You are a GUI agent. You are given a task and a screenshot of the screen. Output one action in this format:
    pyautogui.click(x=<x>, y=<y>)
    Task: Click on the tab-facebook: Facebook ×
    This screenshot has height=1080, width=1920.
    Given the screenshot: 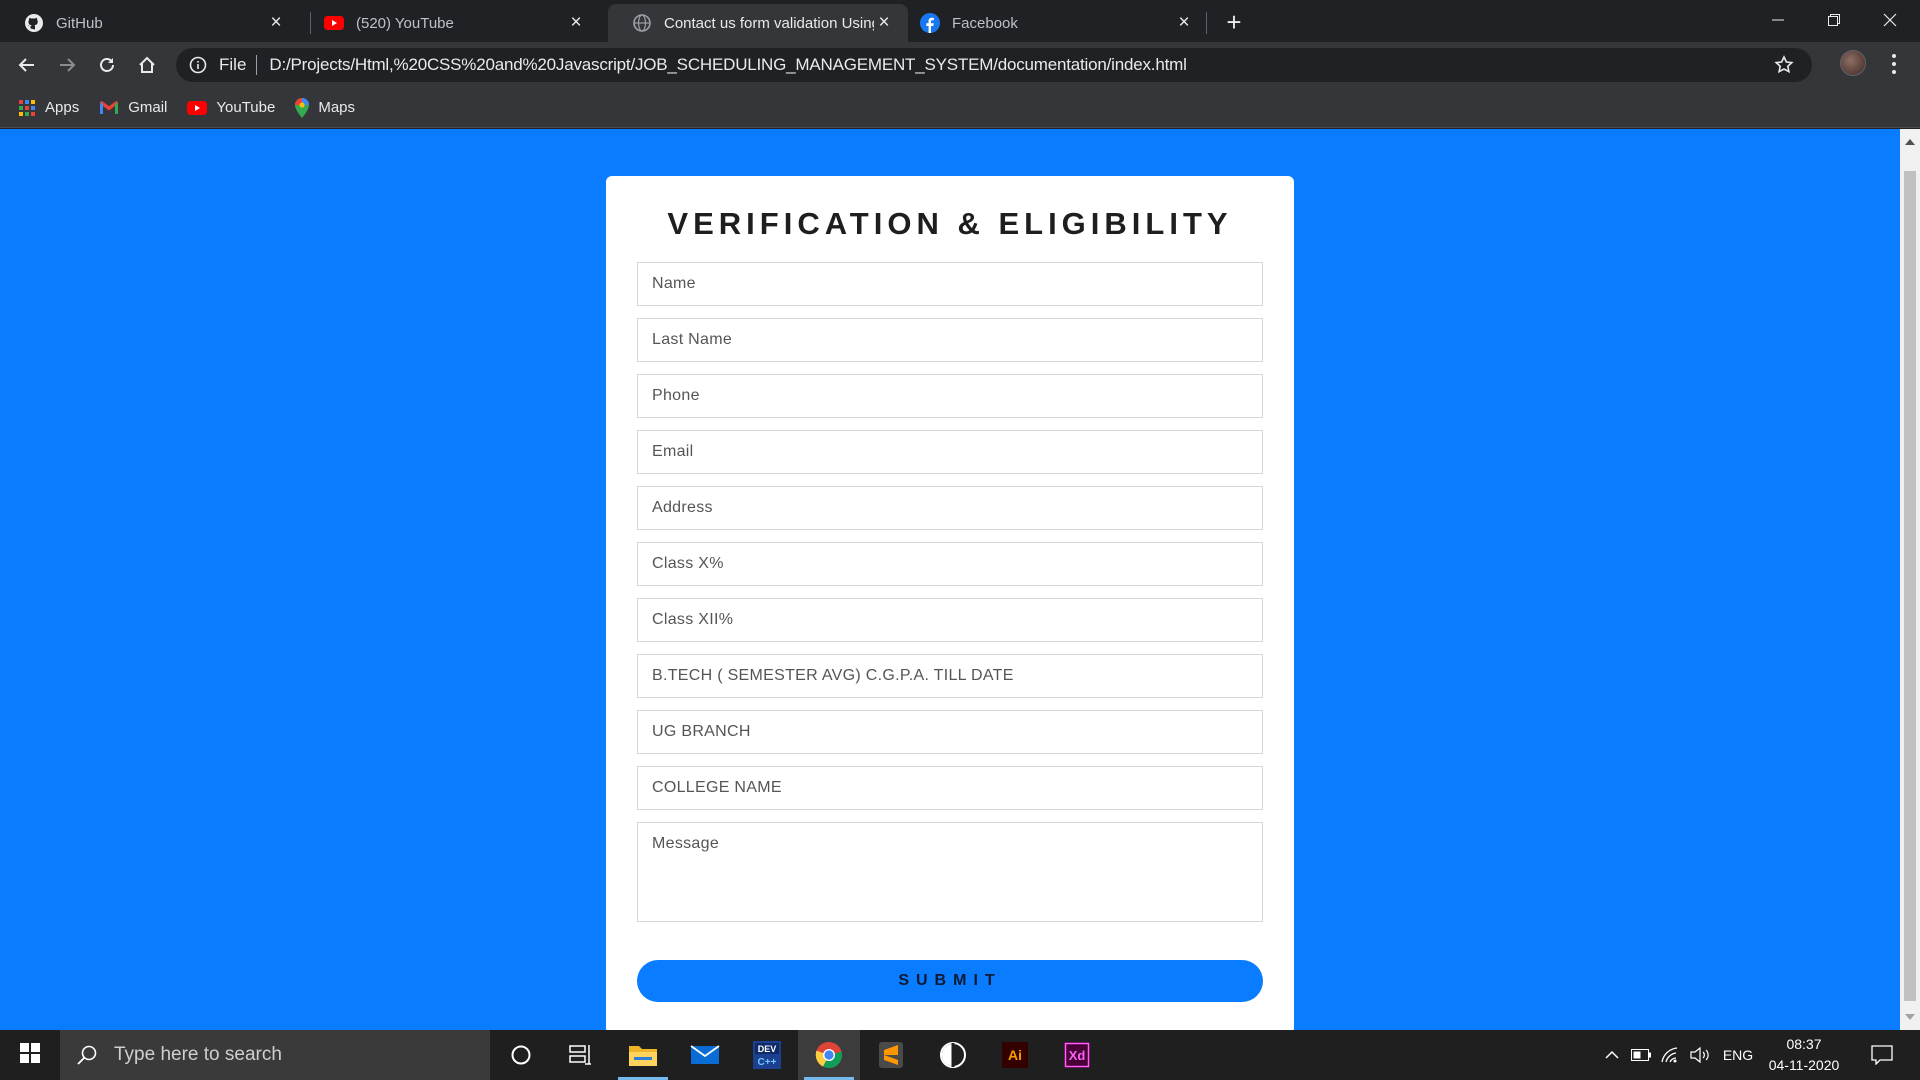 What is the action you would take?
    pyautogui.click(x=1052, y=23)
    